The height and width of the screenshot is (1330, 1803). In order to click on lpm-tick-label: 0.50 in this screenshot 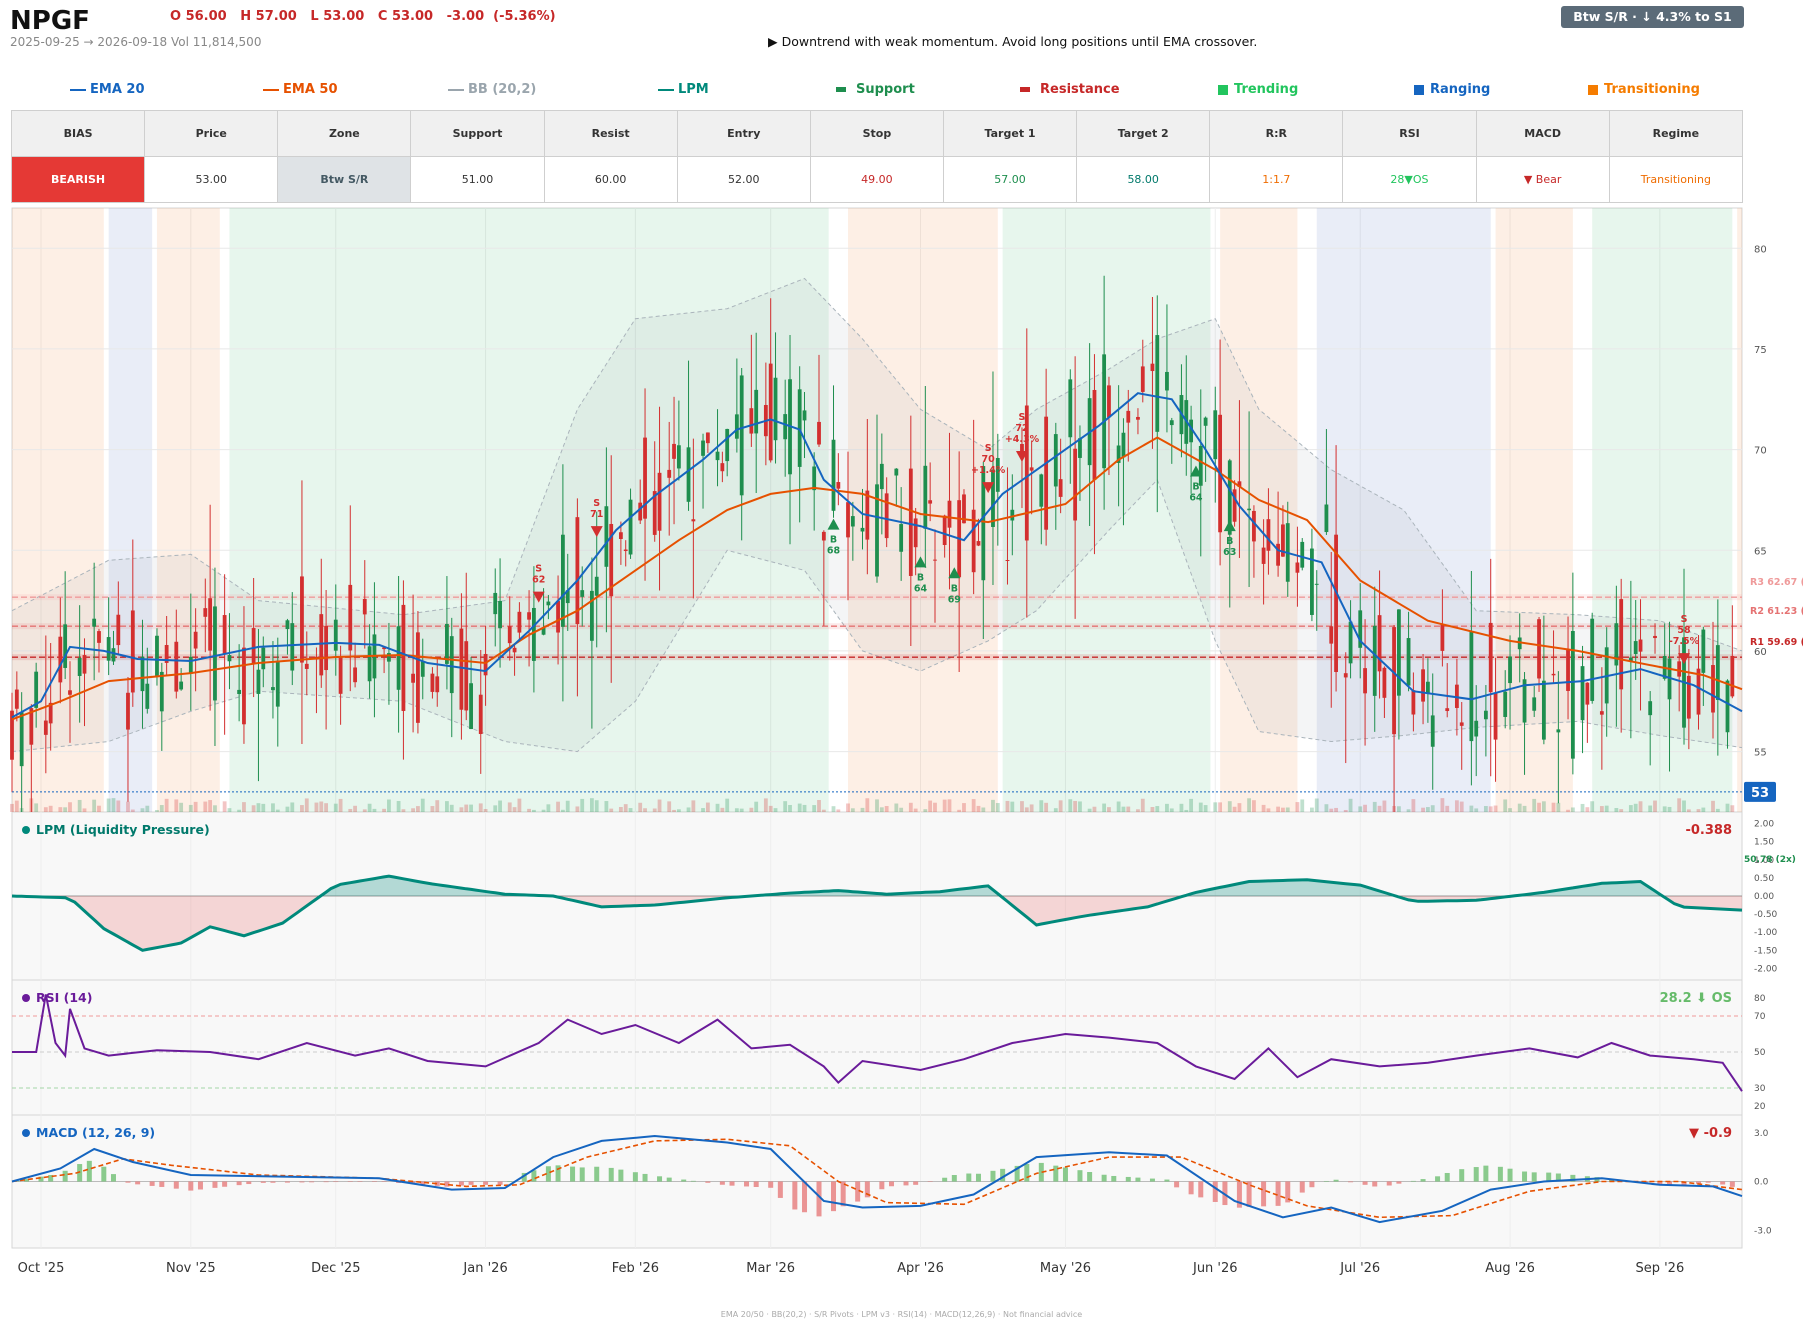, I will do `click(1764, 879)`.